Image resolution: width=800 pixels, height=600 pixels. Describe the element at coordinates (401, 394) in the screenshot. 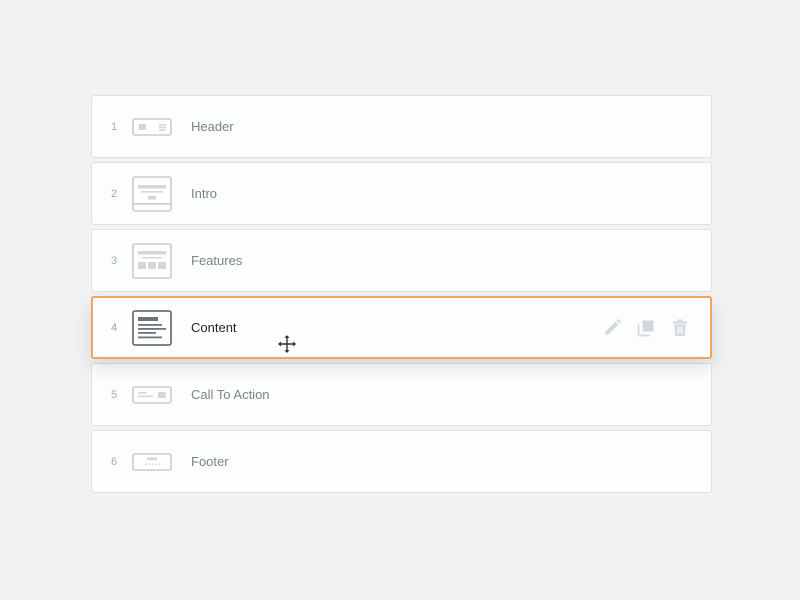

I see `section-row-call-to-action: 5 Call To Action` at that location.